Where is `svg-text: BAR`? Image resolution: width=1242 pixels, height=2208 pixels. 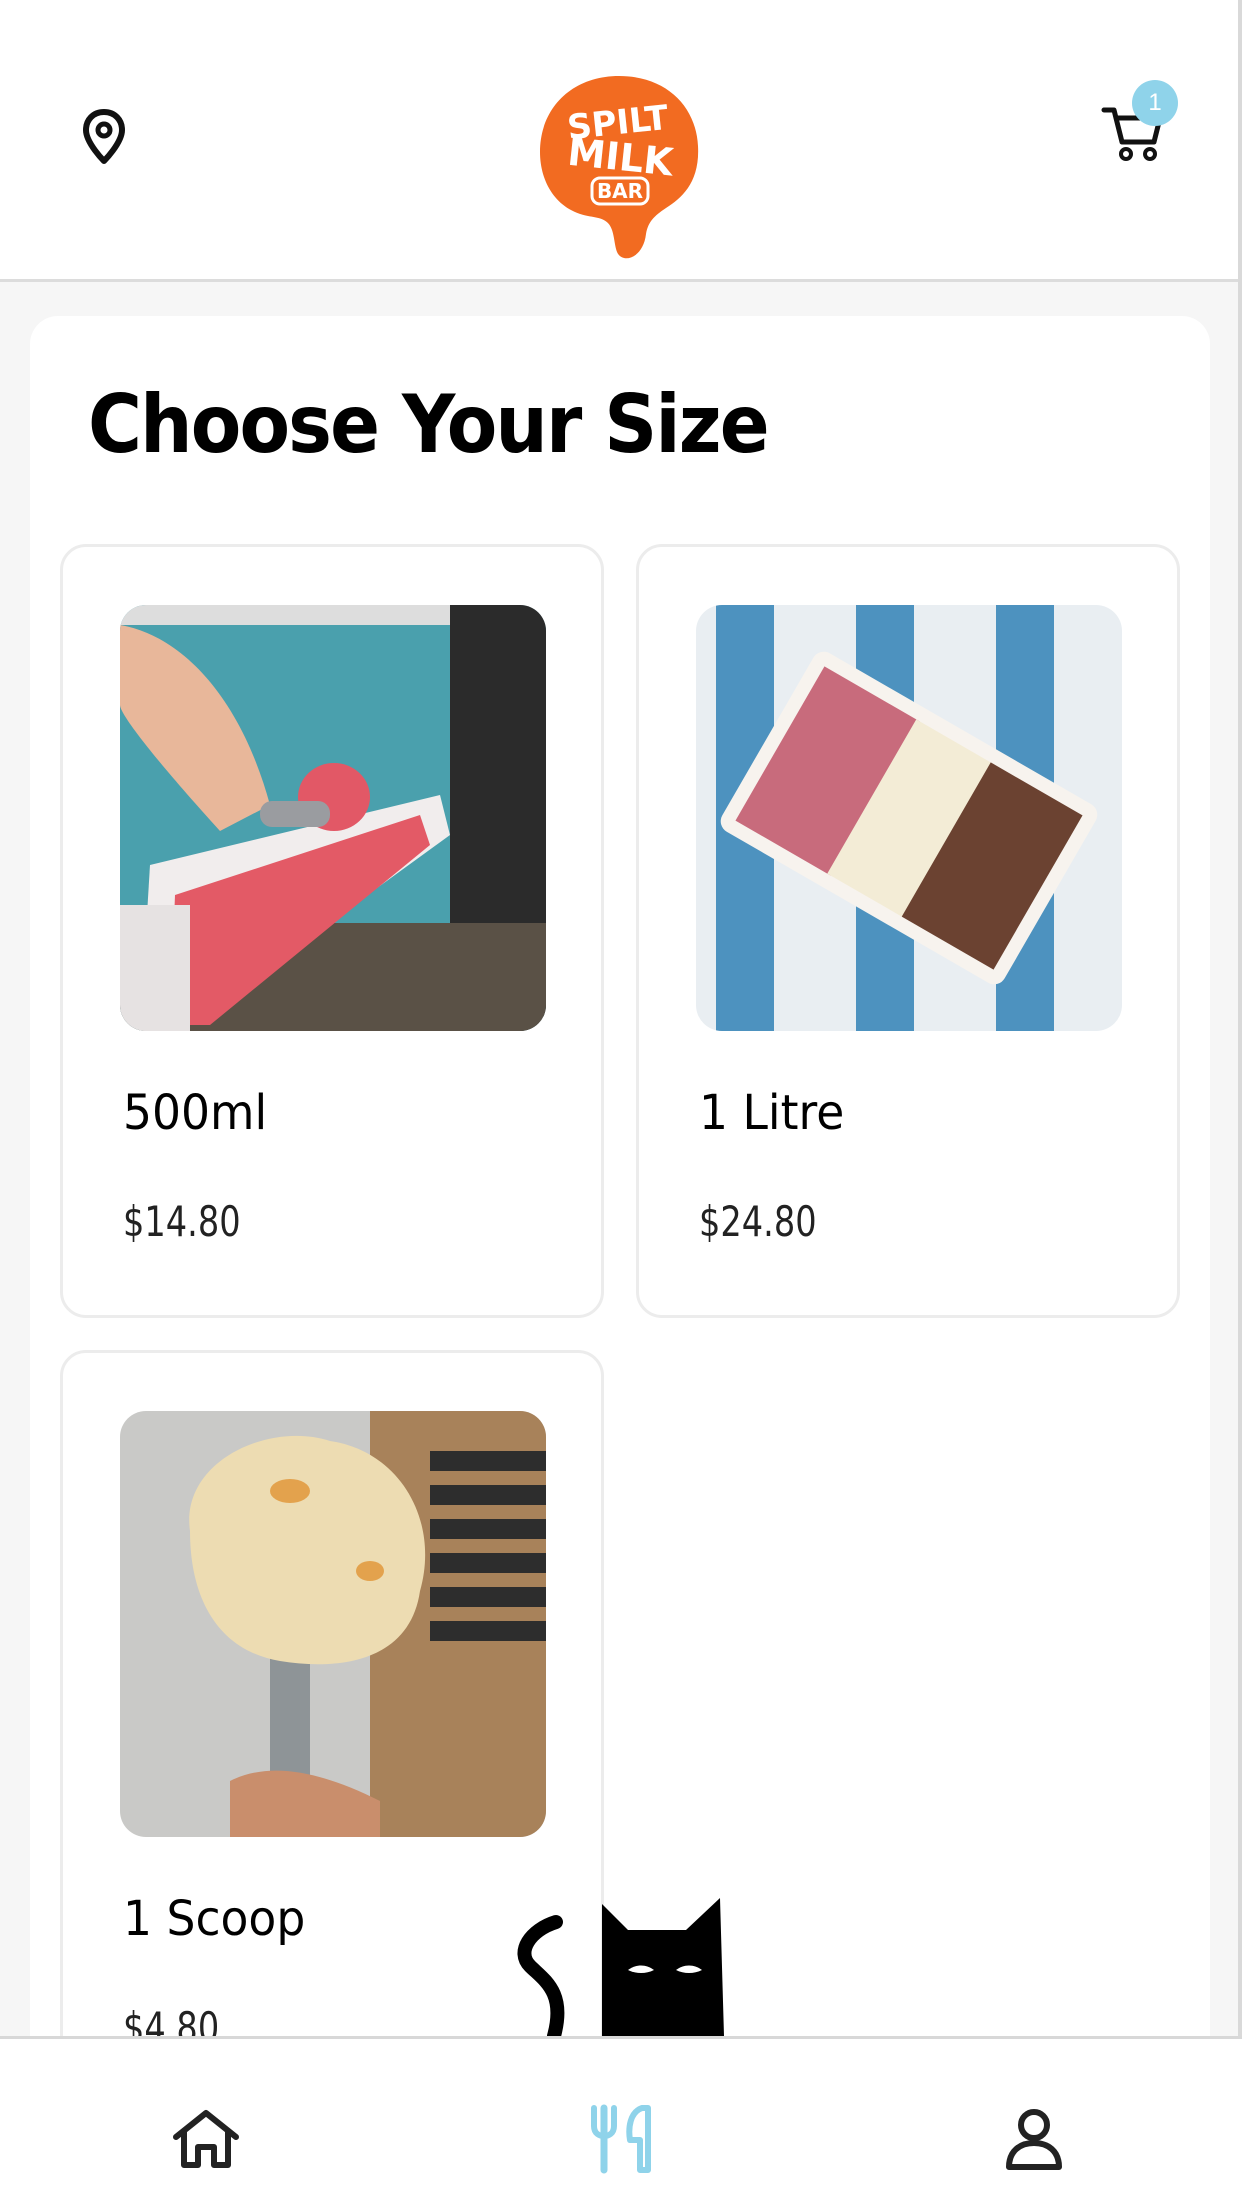
svg-text: BAR is located at coordinates (620, 191).